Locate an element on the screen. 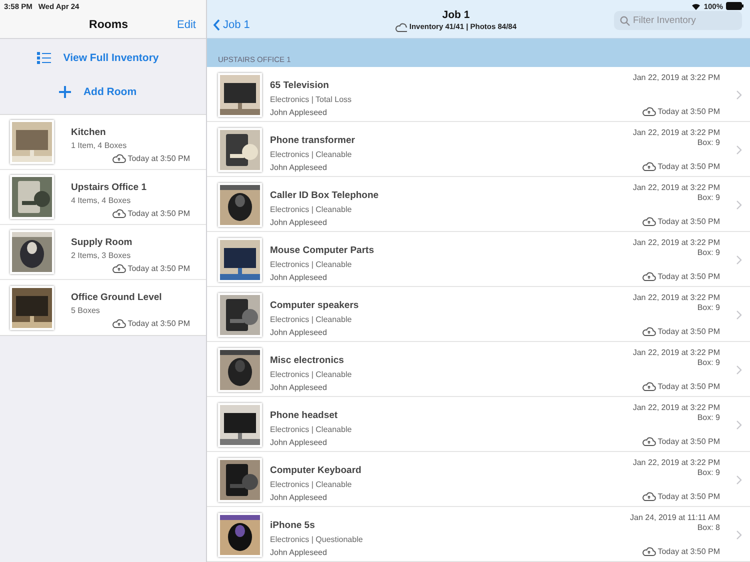 The image size is (750, 562). item-name: 65 Television is located at coordinates (300, 85).